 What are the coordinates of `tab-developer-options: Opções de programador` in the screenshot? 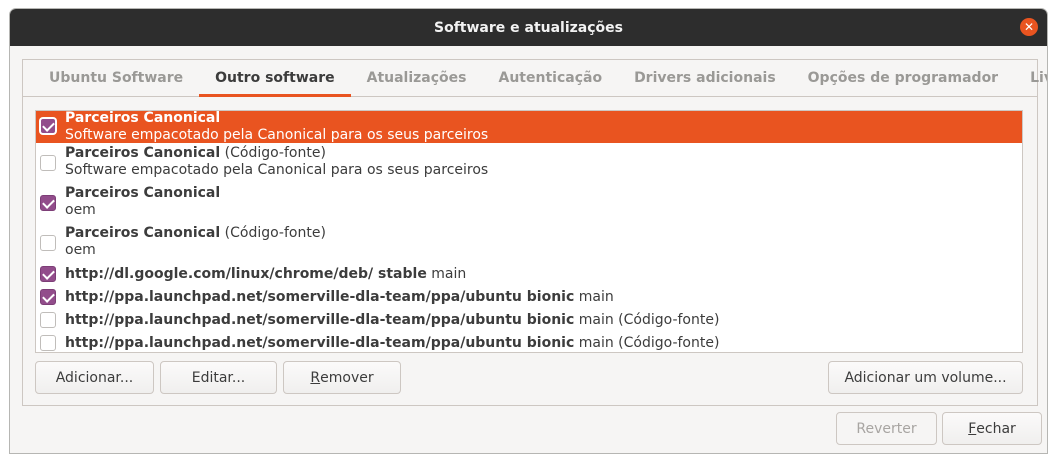 It's located at (903, 78).